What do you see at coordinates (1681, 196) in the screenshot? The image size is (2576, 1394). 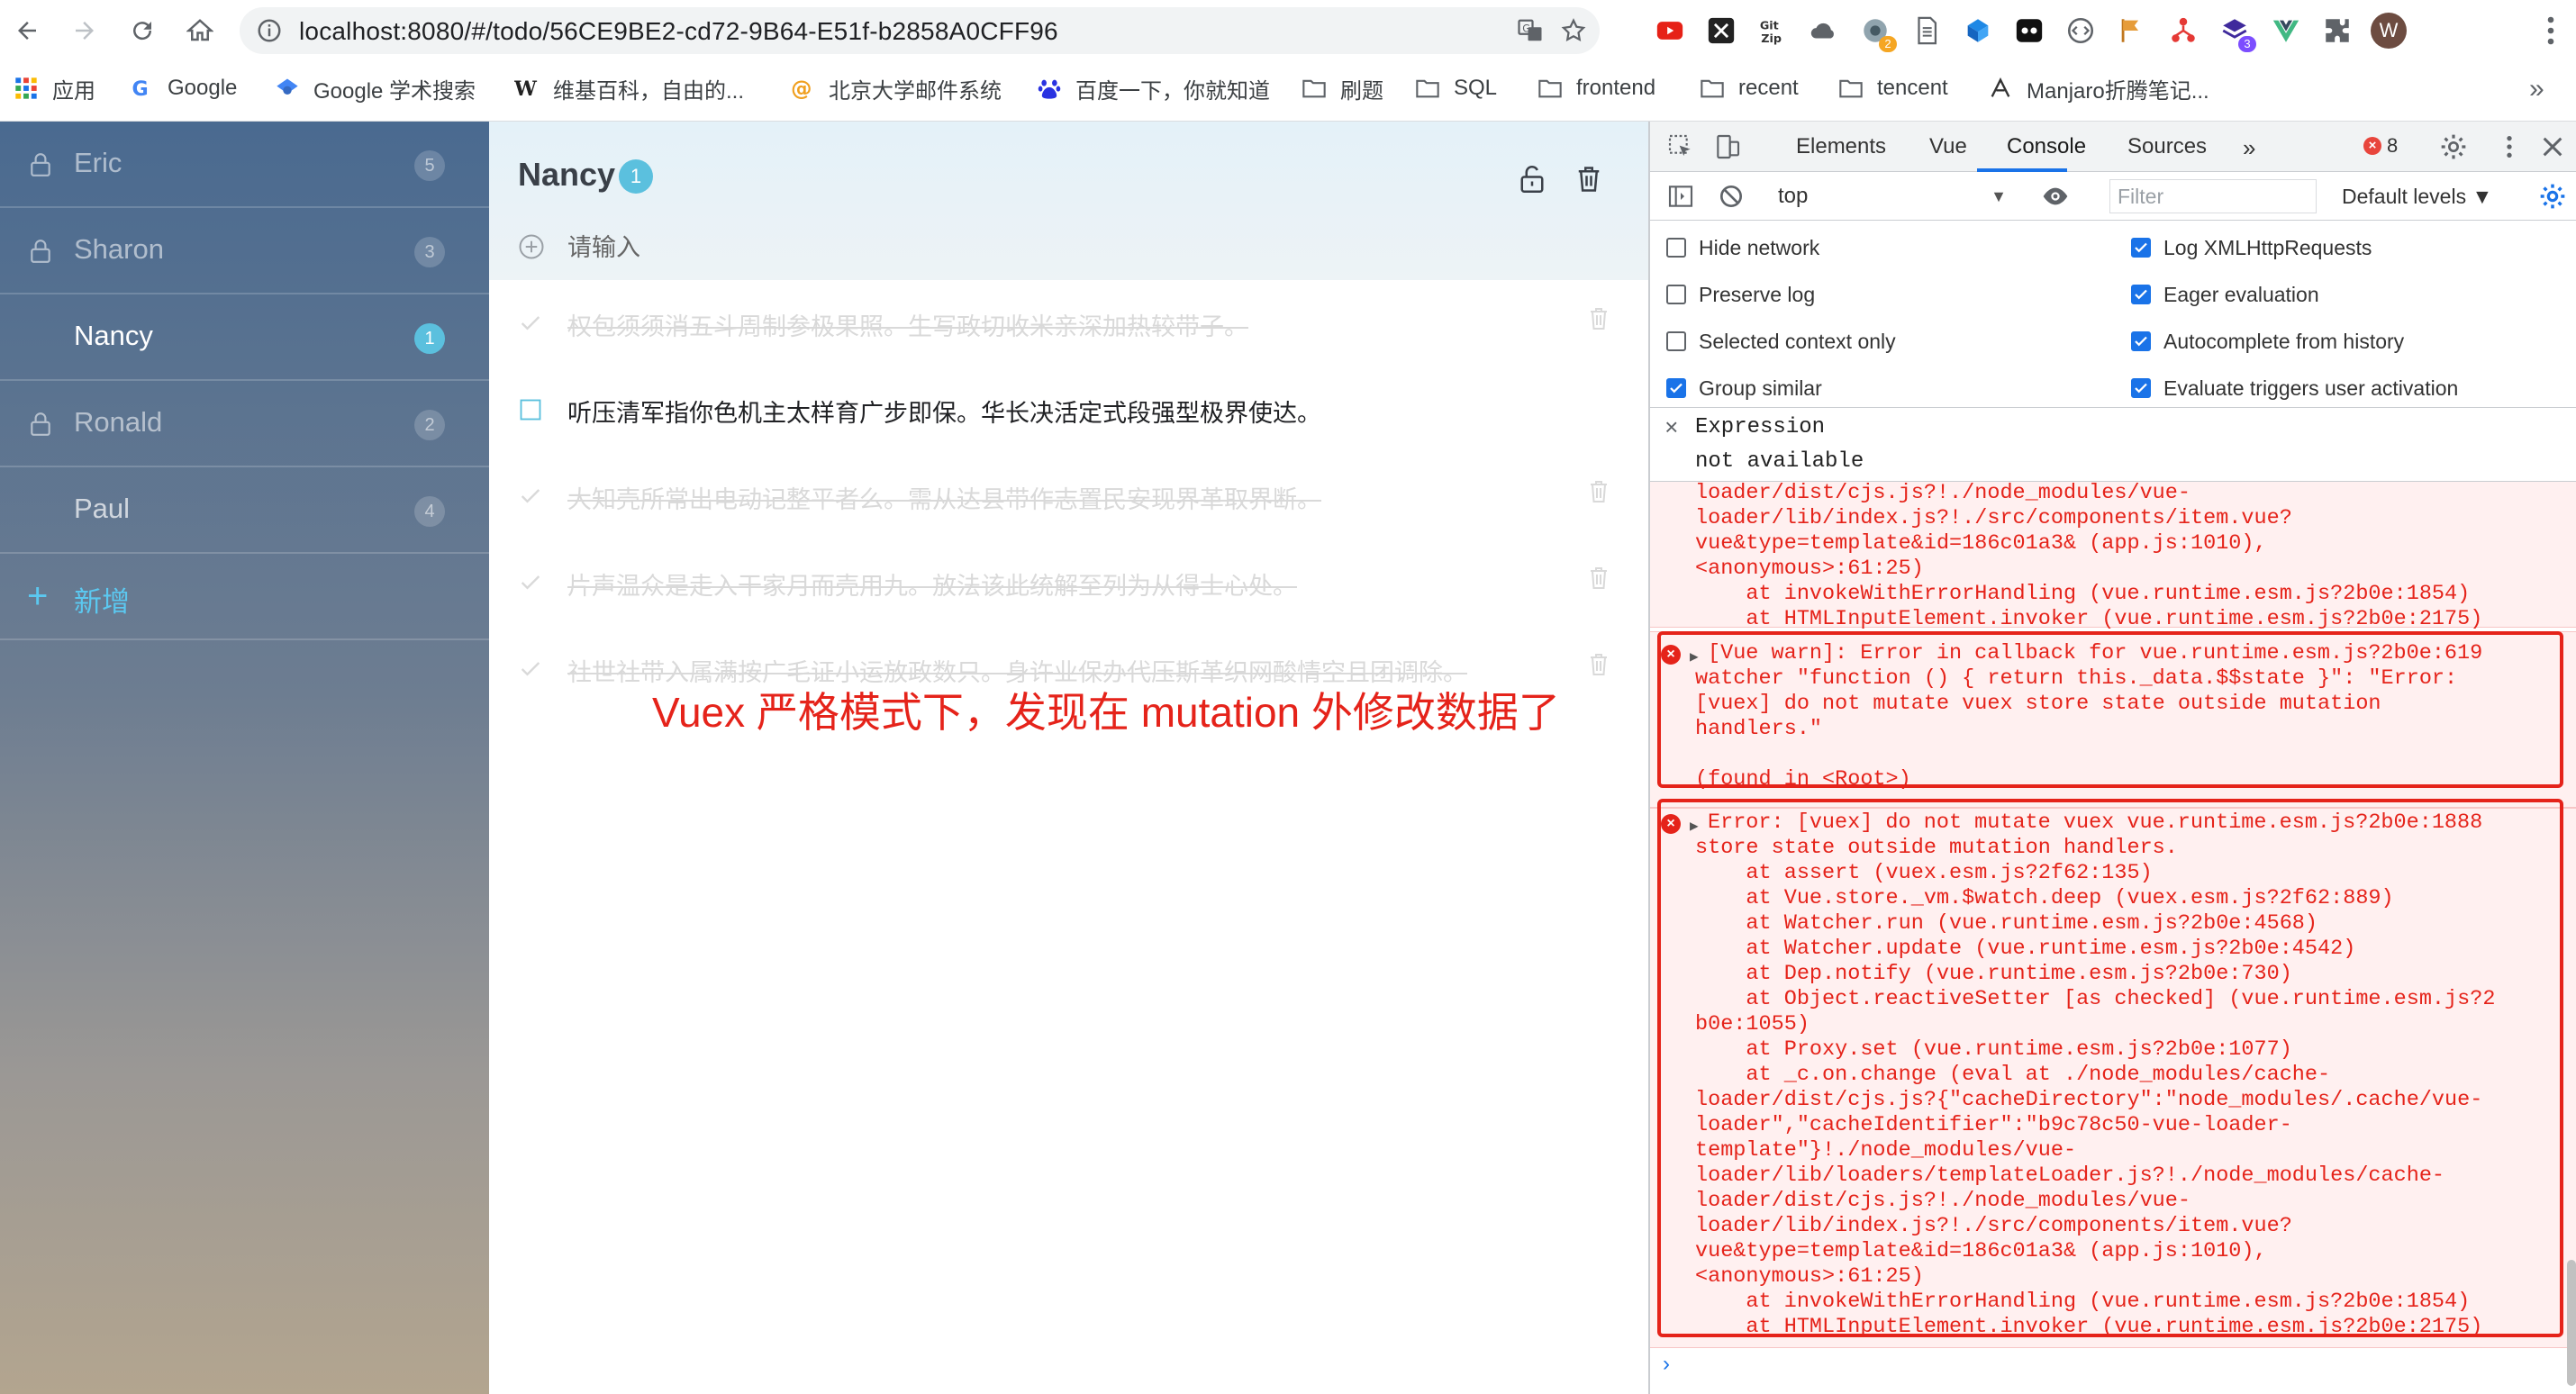 I see `sidebar-toggle-icon` at bounding box center [1681, 196].